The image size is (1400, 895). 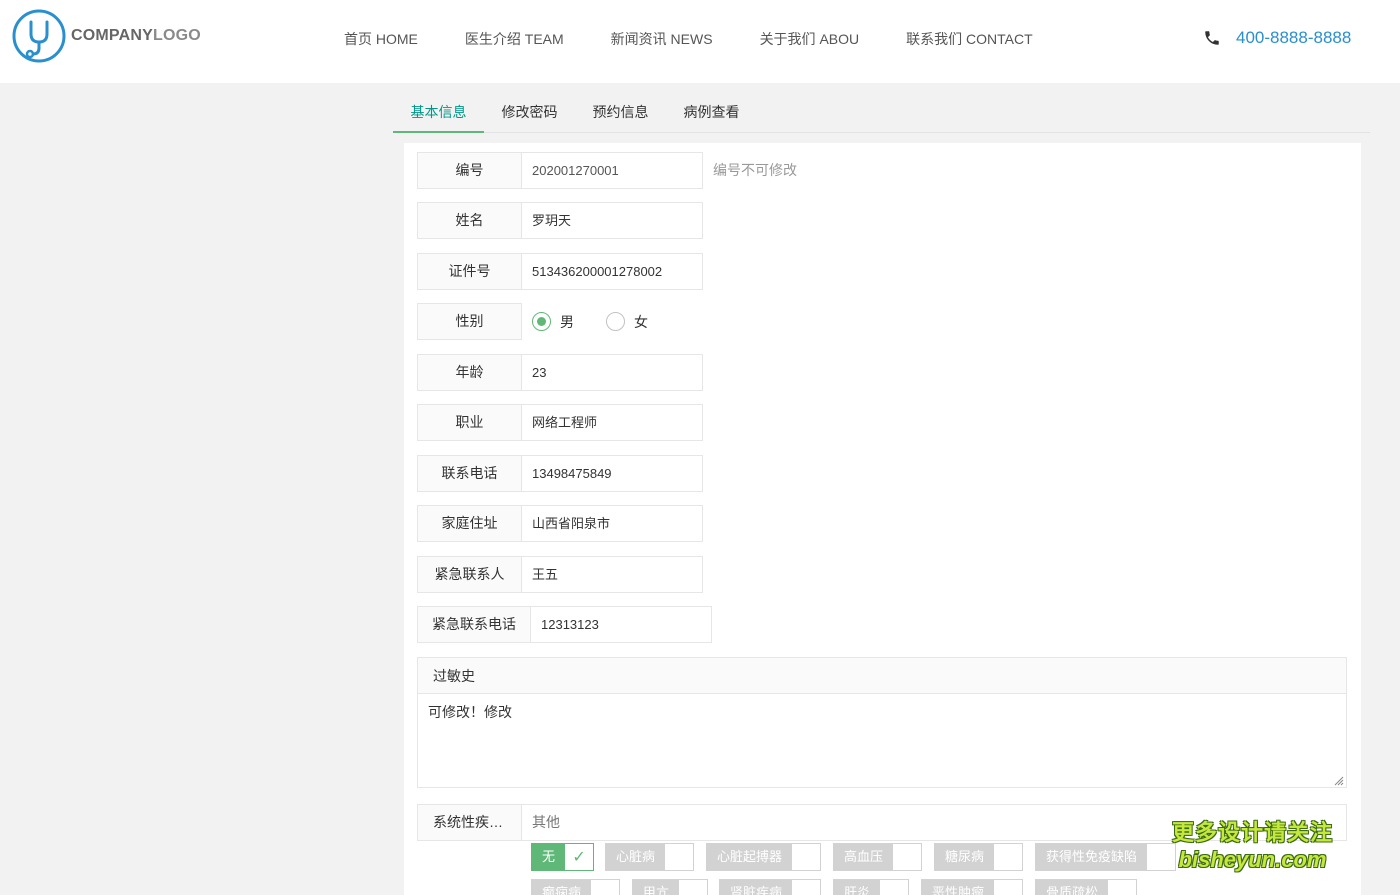 I want to click on address-label: 家庭住址, so click(x=469, y=523).